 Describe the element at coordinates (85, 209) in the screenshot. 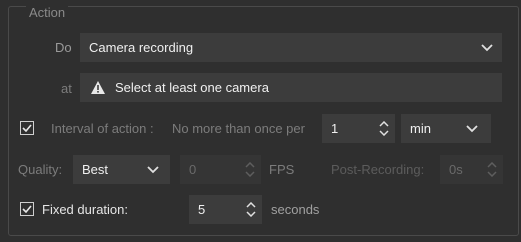

I see `fixed-duration-label: Fixed duration:` at that location.